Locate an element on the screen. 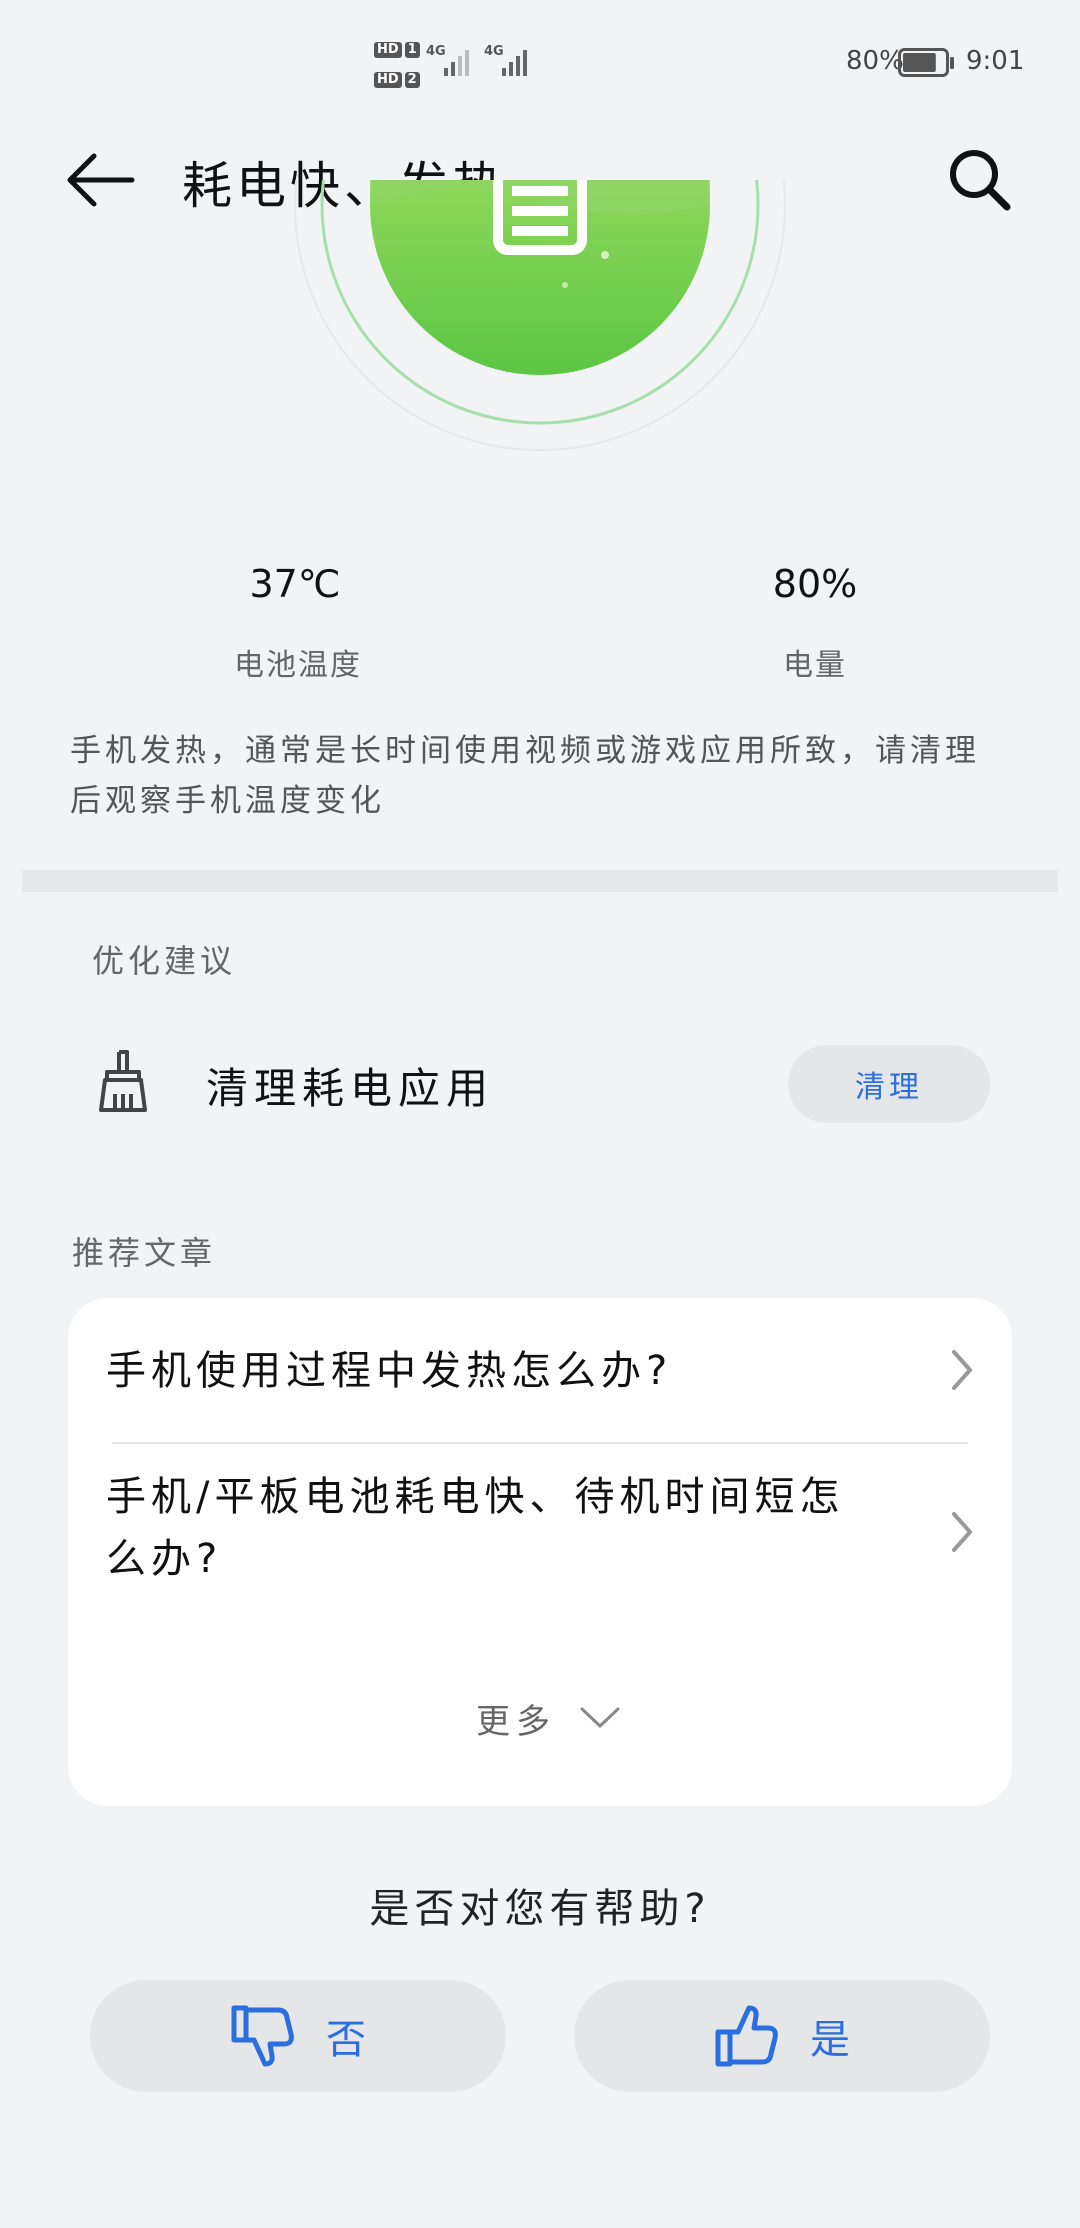 Image resolution: width=1080 pixels, height=2228 pixels. thumbs-down-icon is located at coordinates (262, 2036).